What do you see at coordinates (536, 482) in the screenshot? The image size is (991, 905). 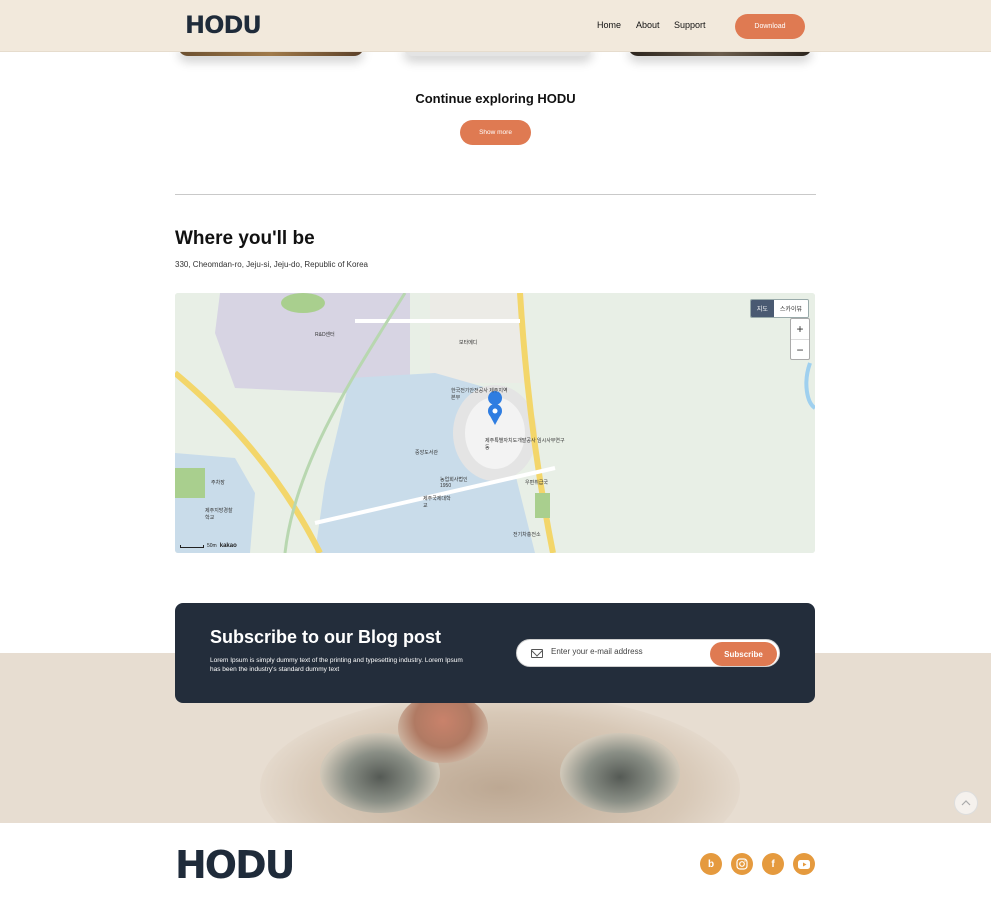 I see `map-label-post: 우편취급국` at bounding box center [536, 482].